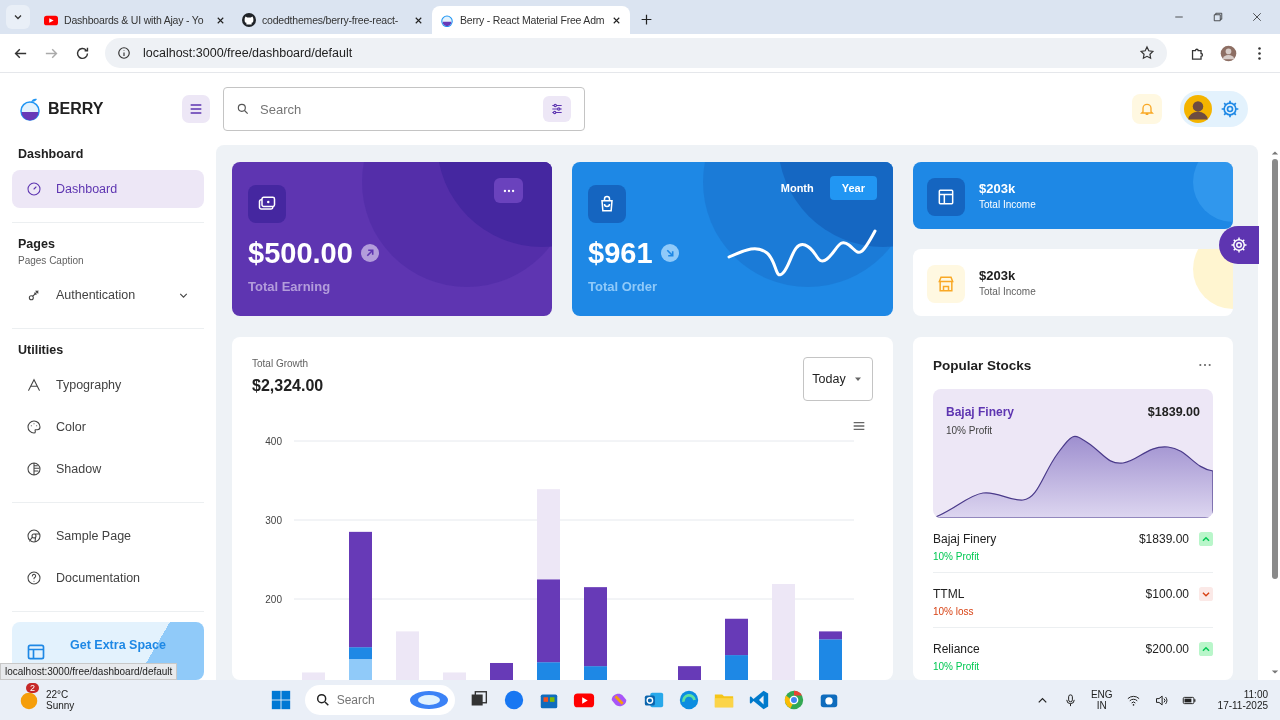 This screenshot has width=1280, height=720. Describe the element at coordinates (620, 253) in the screenshot. I see `order-value: $961` at that location.